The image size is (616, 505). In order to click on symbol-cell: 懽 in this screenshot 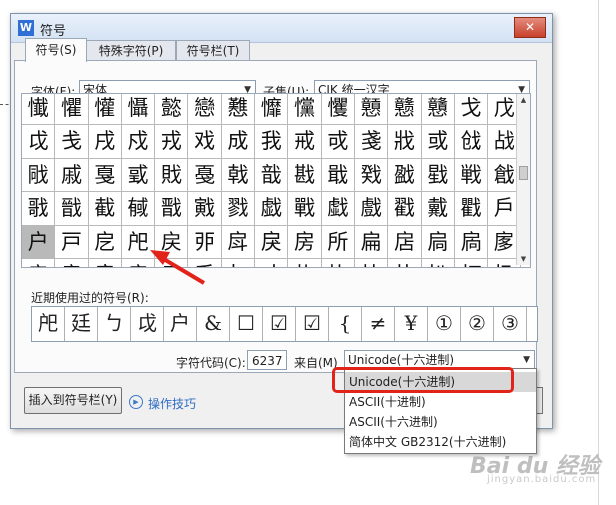, I will do `click(105, 110)`.